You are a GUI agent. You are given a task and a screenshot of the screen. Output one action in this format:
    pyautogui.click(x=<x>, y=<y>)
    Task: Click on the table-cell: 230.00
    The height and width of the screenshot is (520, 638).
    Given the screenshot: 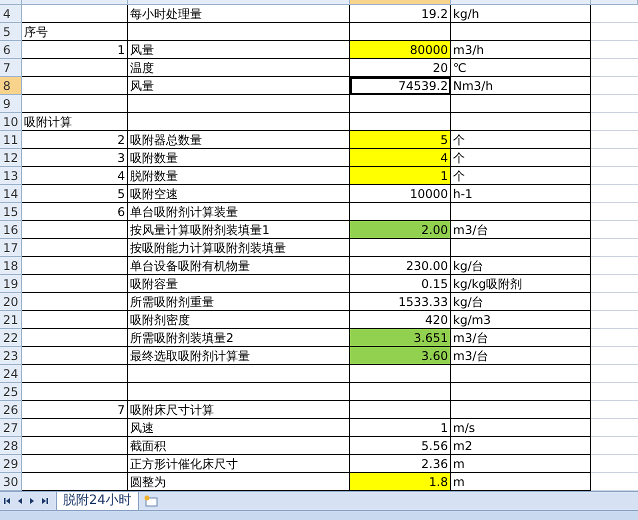 What is the action you would take?
    pyautogui.click(x=400, y=266)
    